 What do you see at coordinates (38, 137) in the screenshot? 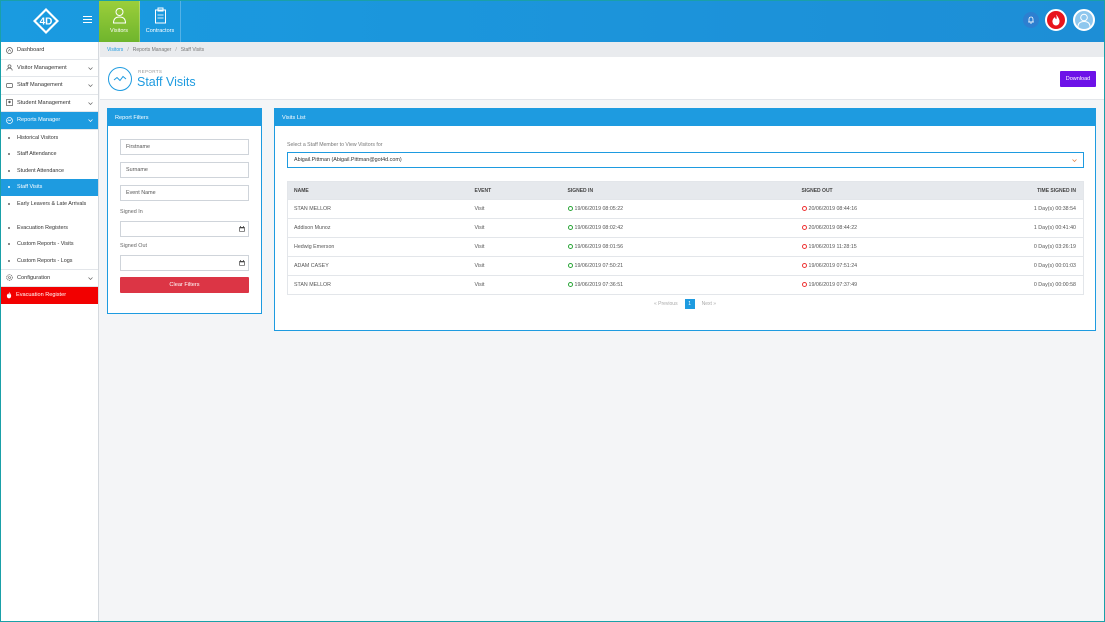
I see `sidebar-subitem-label: Historical Visitors` at bounding box center [38, 137].